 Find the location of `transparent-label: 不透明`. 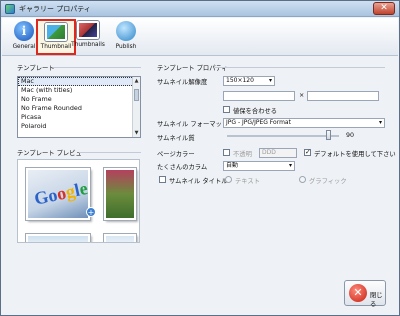

transparent-label: 不透明 is located at coordinates (242, 154).